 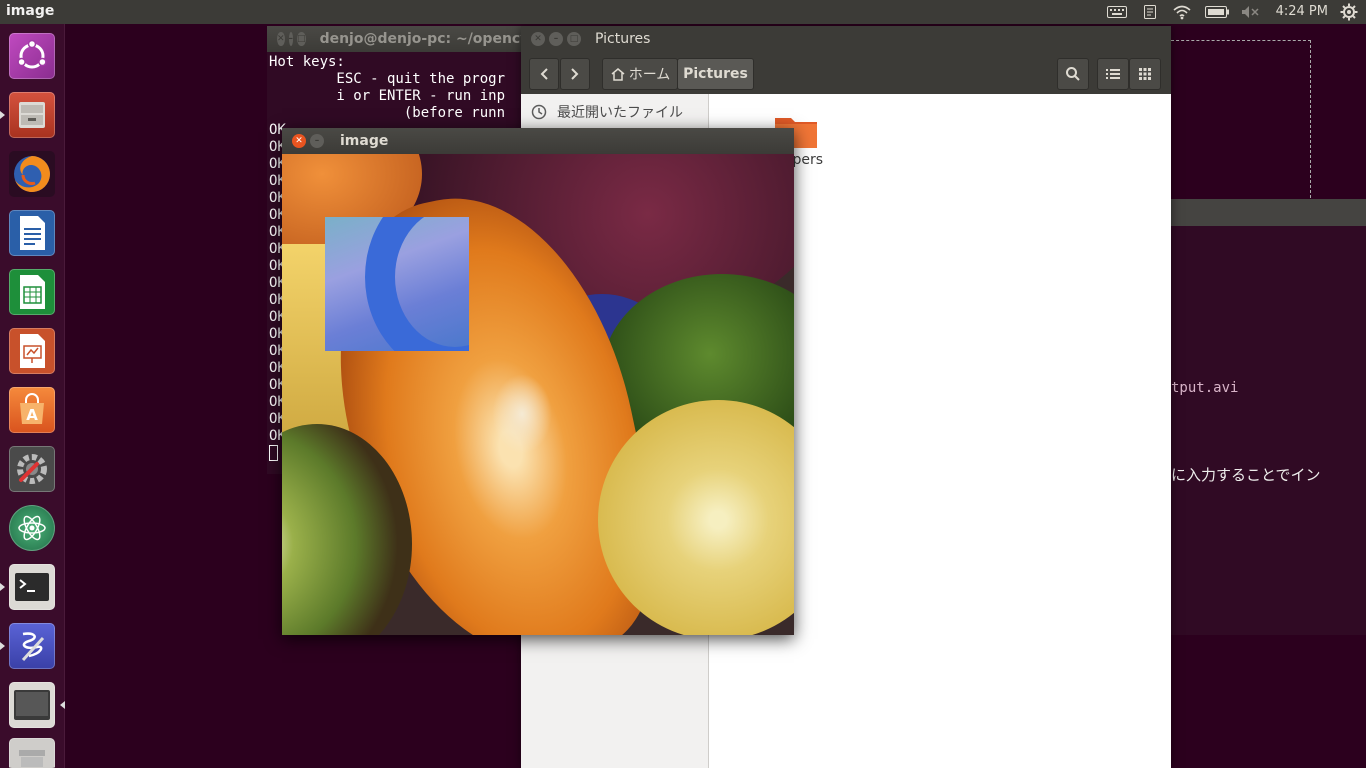 I want to click on launcher-trash, so click(x=32, y=752).